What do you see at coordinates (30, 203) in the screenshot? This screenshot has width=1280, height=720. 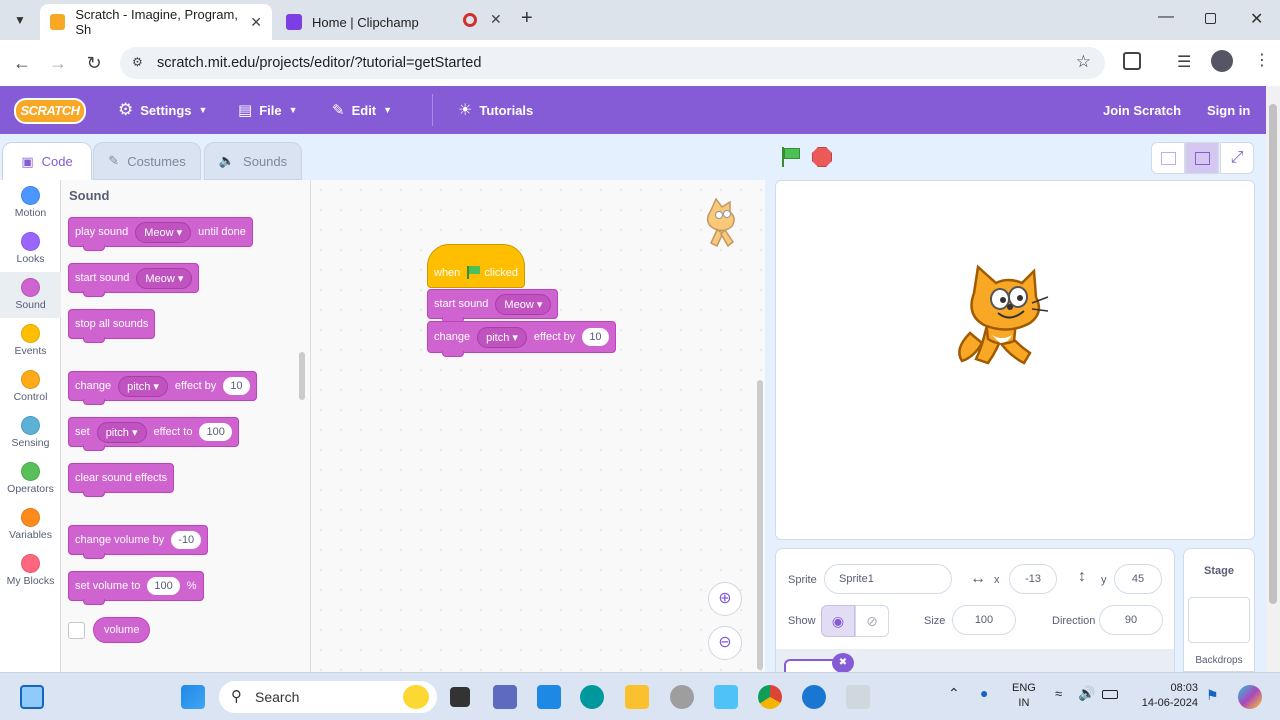 I see `category-motion: Motion` at bounding box center [30, 203].